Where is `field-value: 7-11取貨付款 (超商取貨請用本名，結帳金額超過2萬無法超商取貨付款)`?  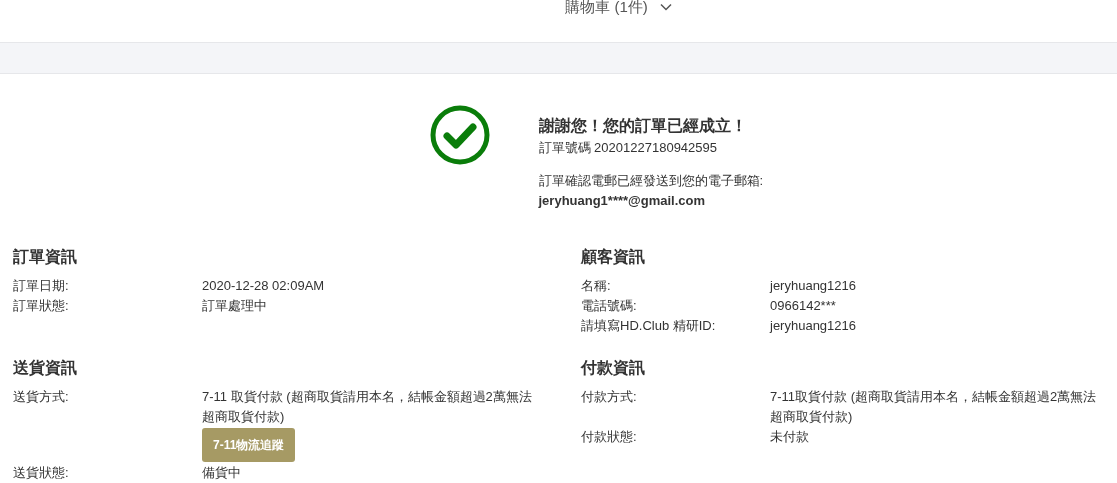 field-value: 7-11取貨付款 (超商取貨請用本名，結帳金額超過2萬無法超商取貨付款) is located at coordinates (934, 407).